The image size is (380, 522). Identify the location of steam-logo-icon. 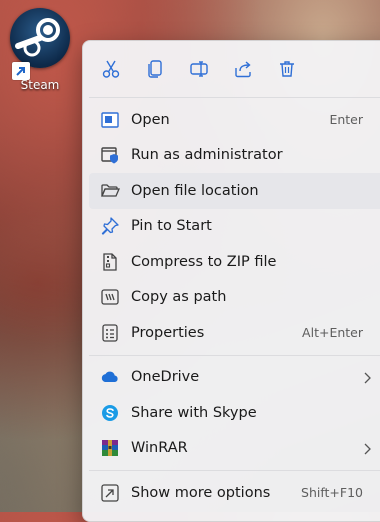
(40, 44).